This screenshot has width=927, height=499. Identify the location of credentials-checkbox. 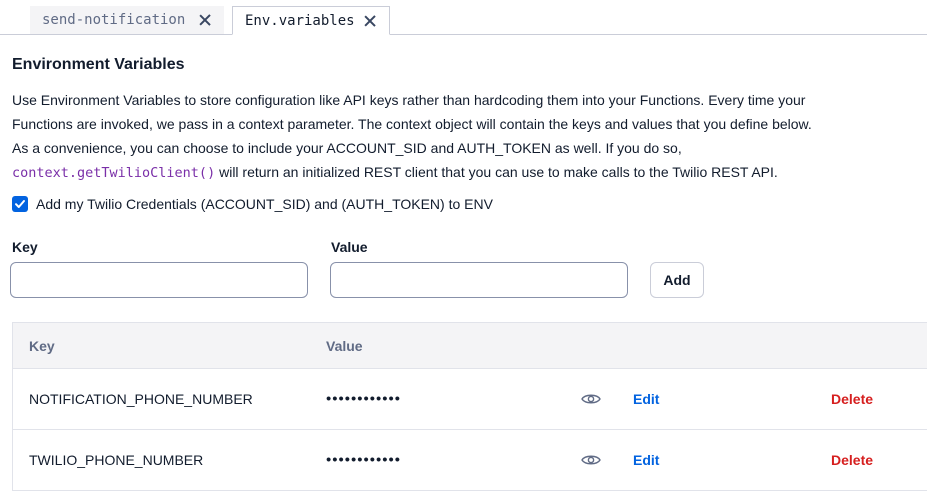
(20, 204).